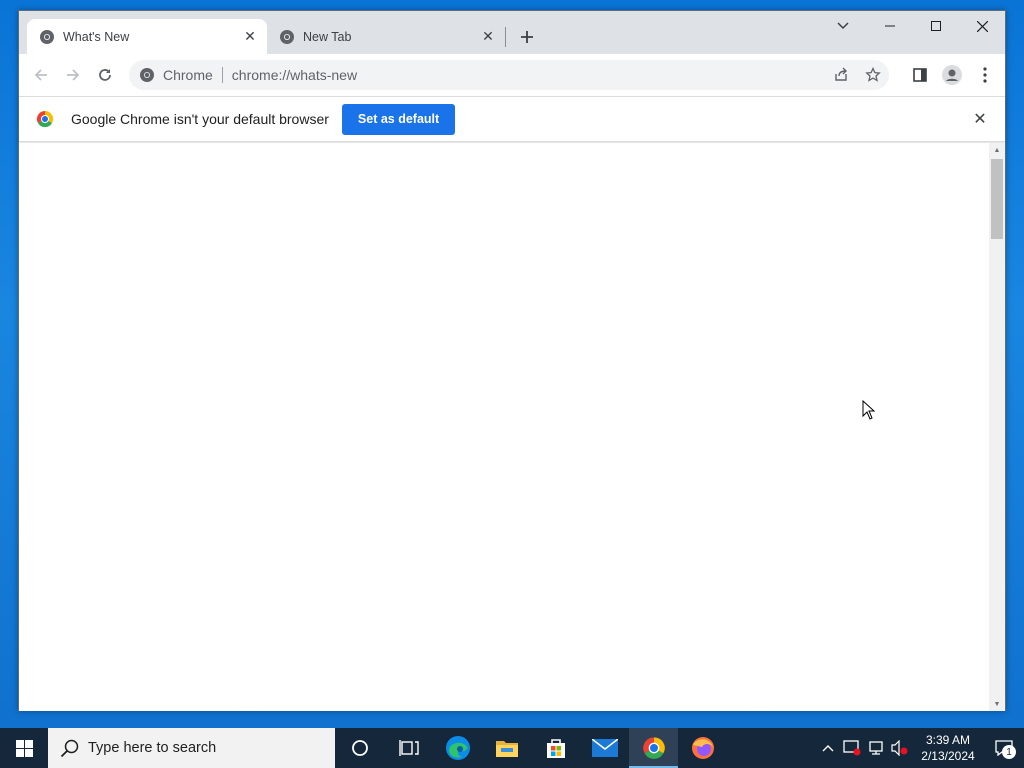  I want to click on site-chip-label: Chrome, so click(188, 75).